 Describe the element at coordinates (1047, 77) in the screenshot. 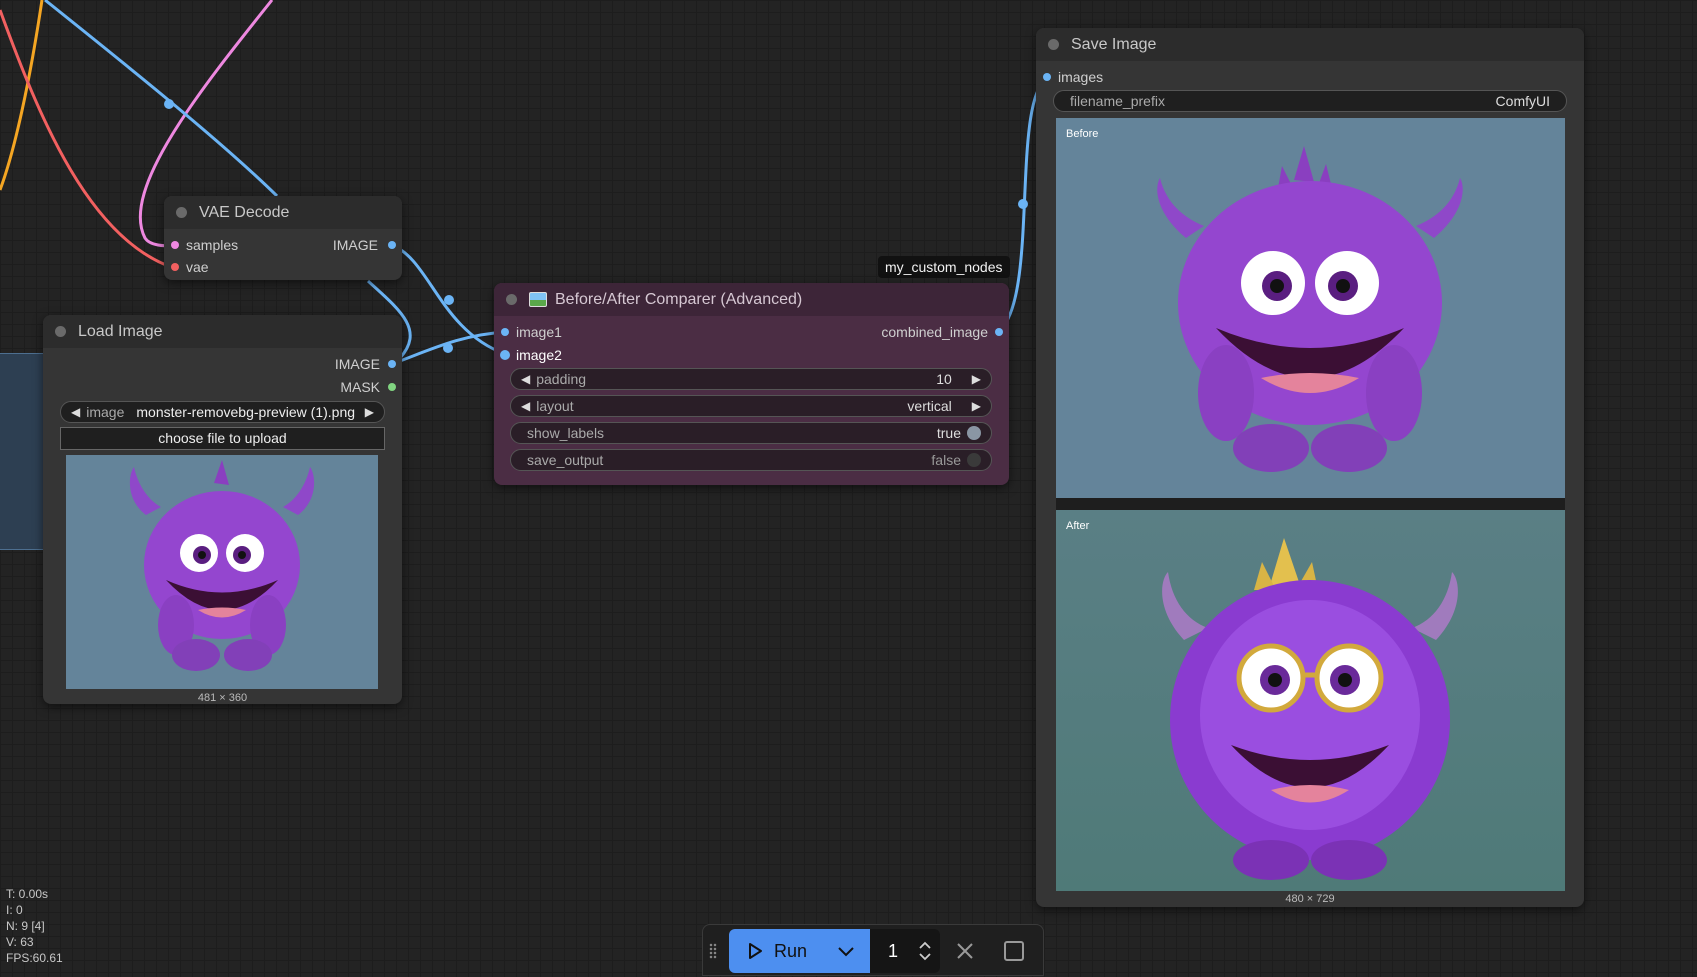

I see `input-slot-images-dot` at that location.